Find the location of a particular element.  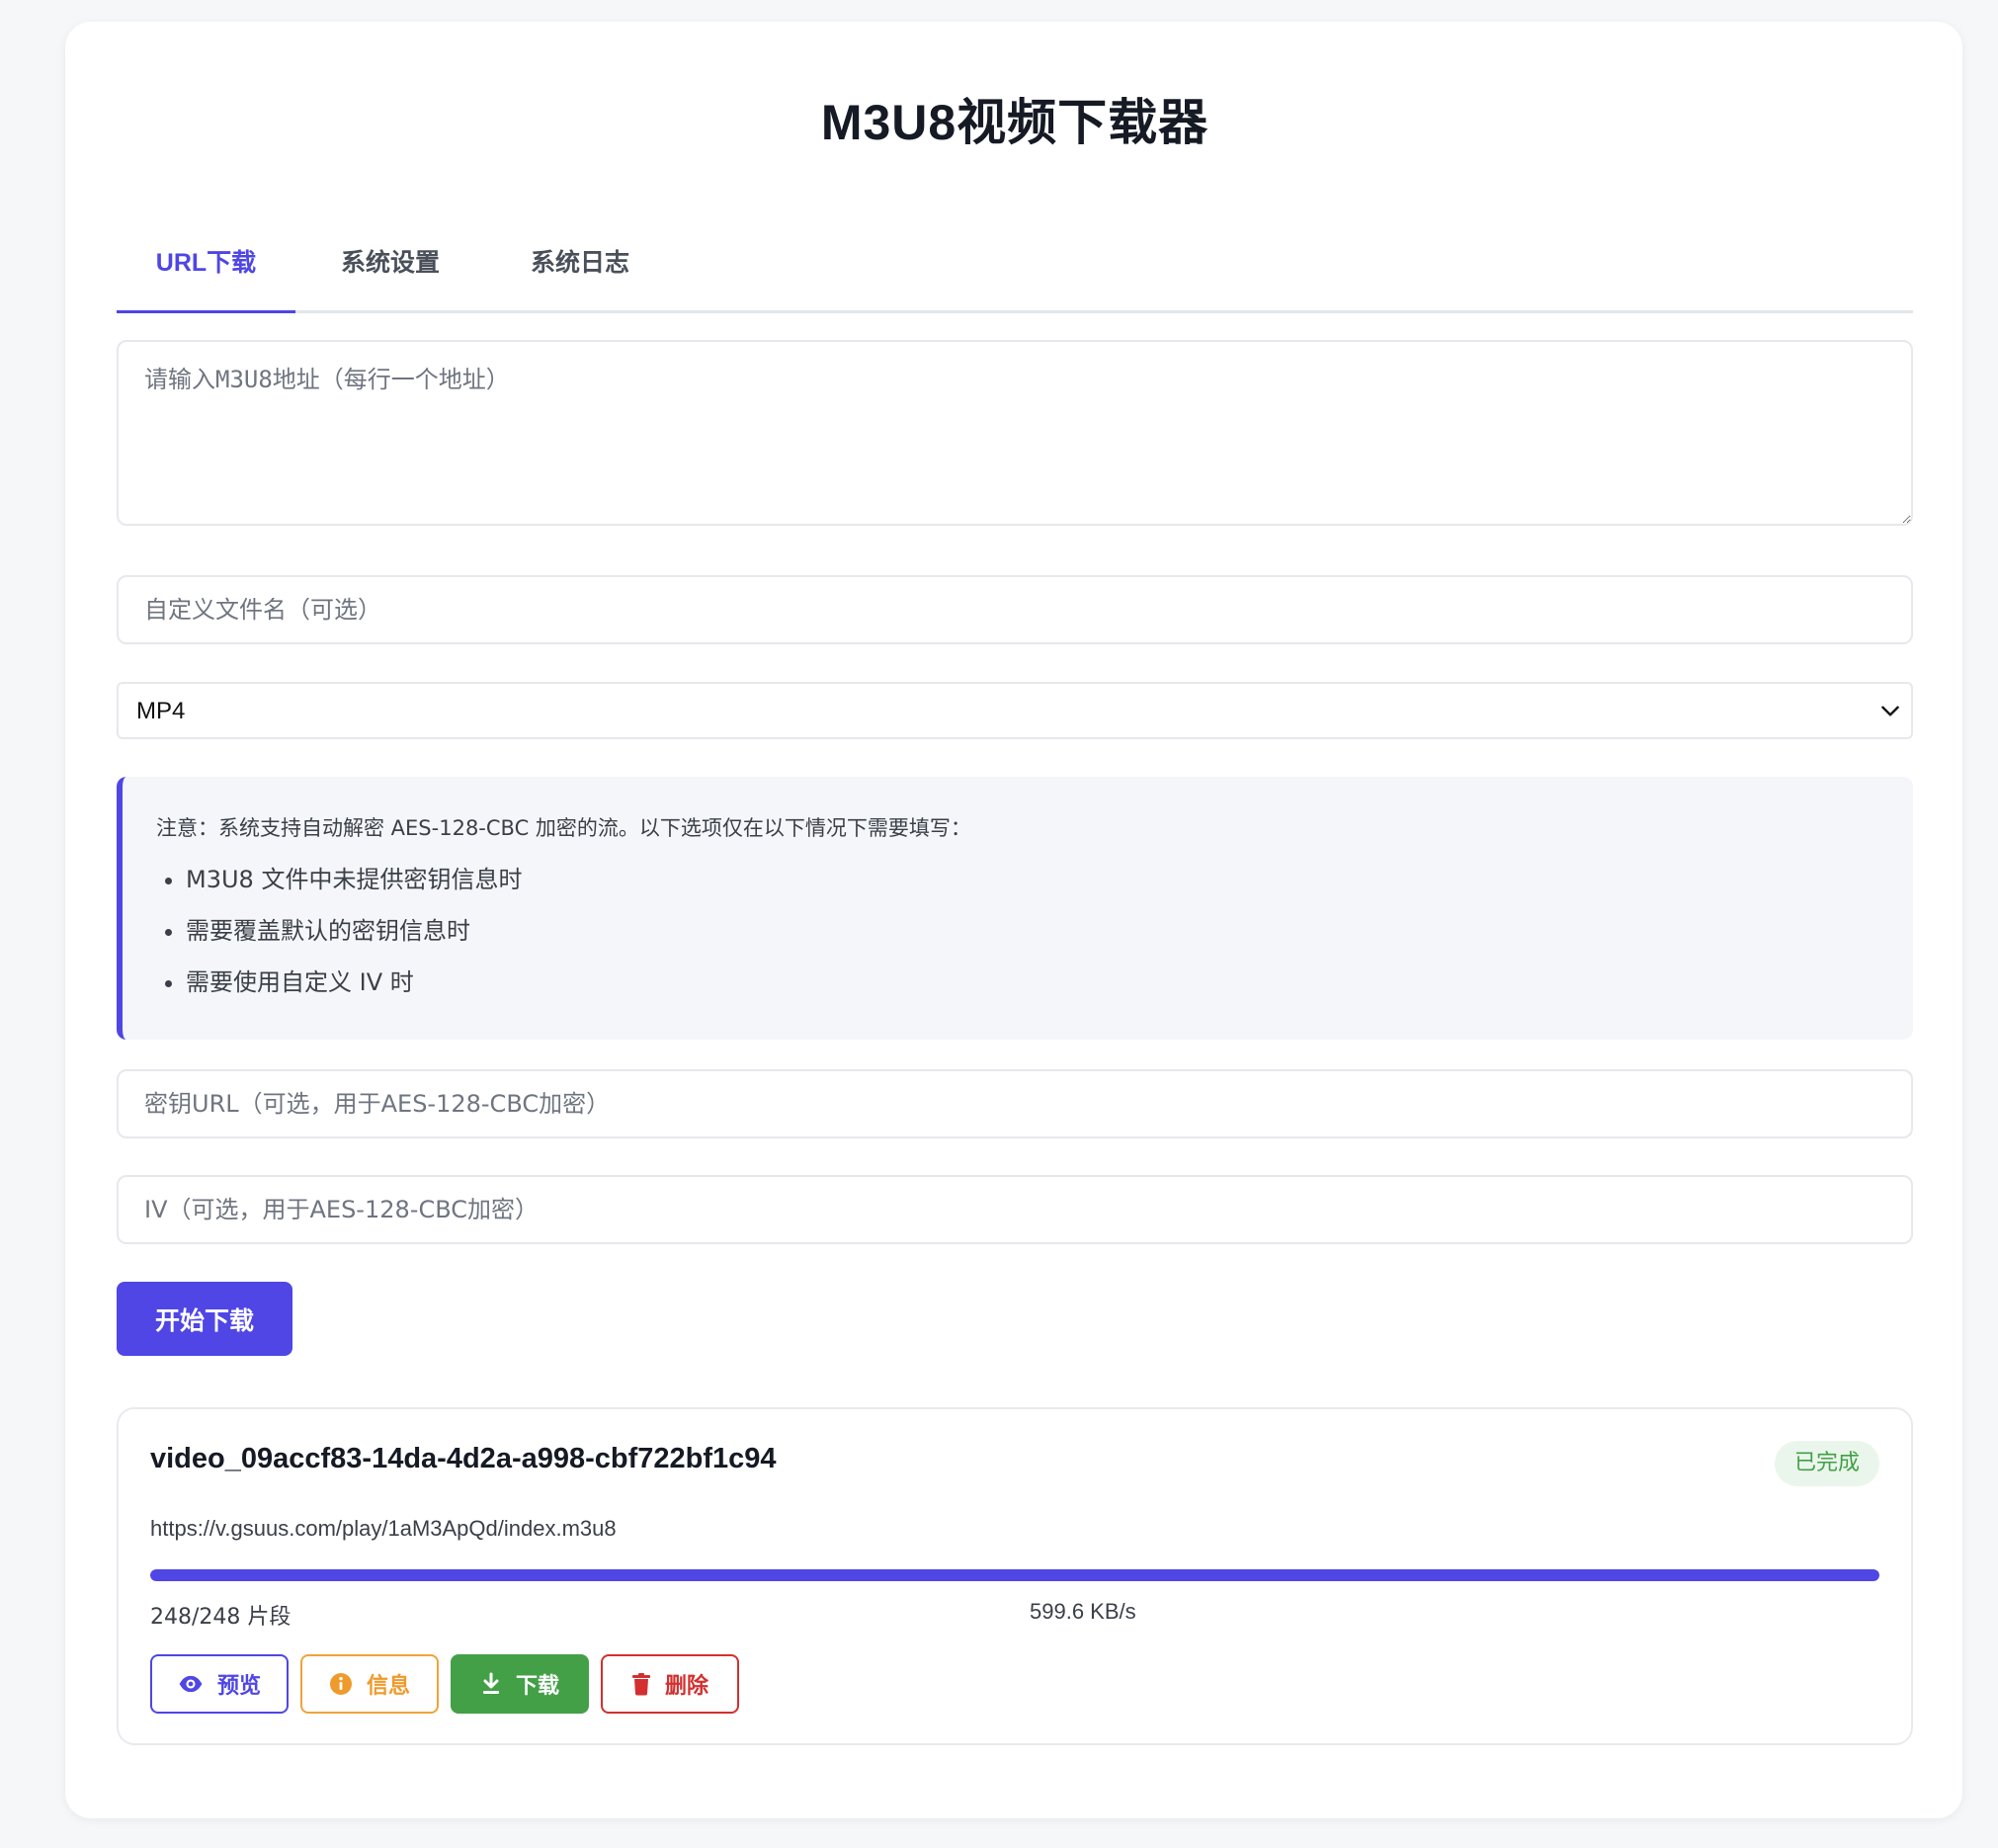

preview-button: 预览 is located at coordinates (219, 1684).